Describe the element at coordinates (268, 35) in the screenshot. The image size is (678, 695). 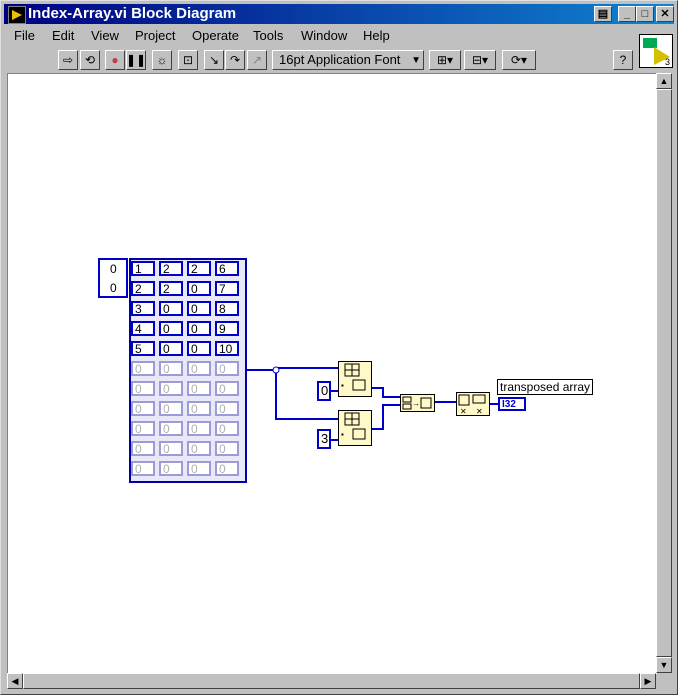
I see `menu-tools: Tools` at that location.